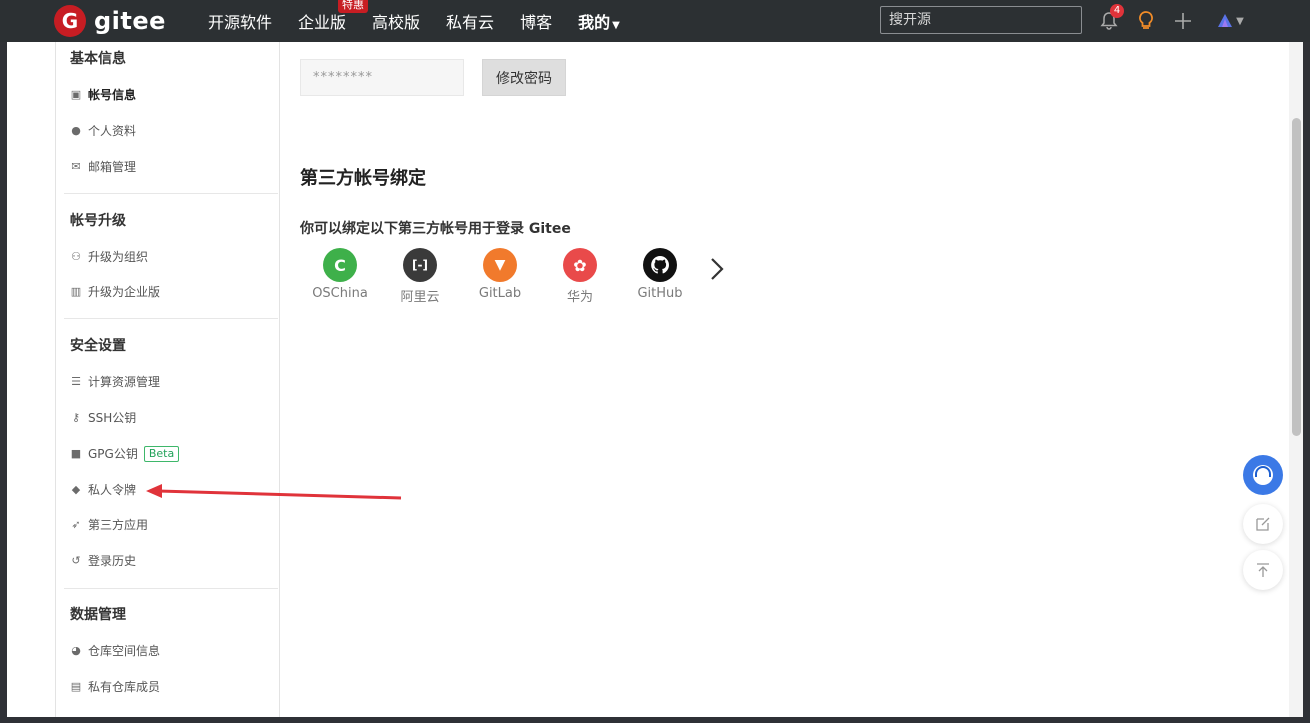 This screenshot has height=723, width=1310. Describe the element at coordinates (130, 21) in the screenshot. I see `gitee-logo-text: gitee` at that location.